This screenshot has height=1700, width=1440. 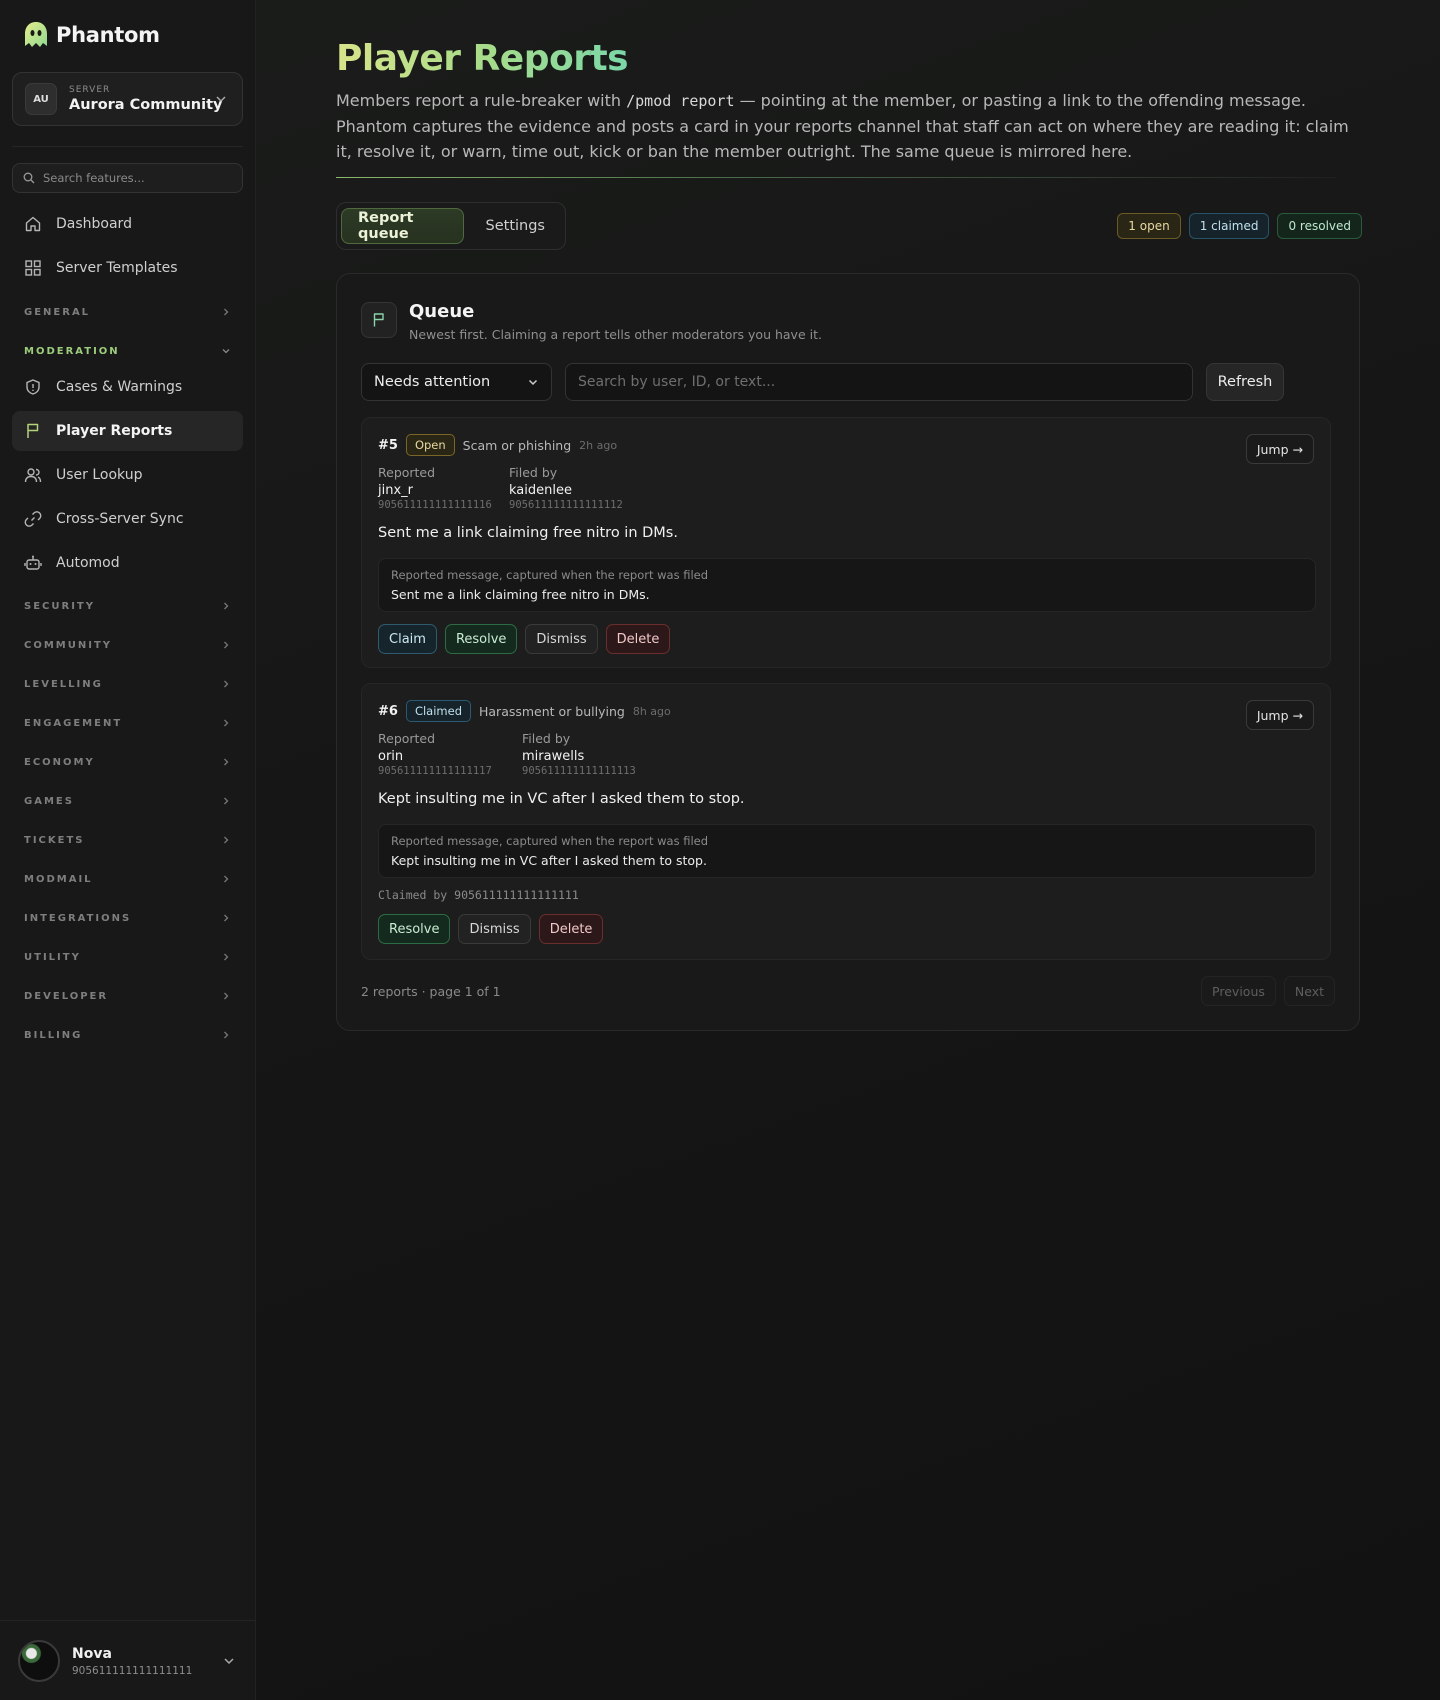 I want to click on tab-report-queue: Report queue, so click(x=402, y=226).